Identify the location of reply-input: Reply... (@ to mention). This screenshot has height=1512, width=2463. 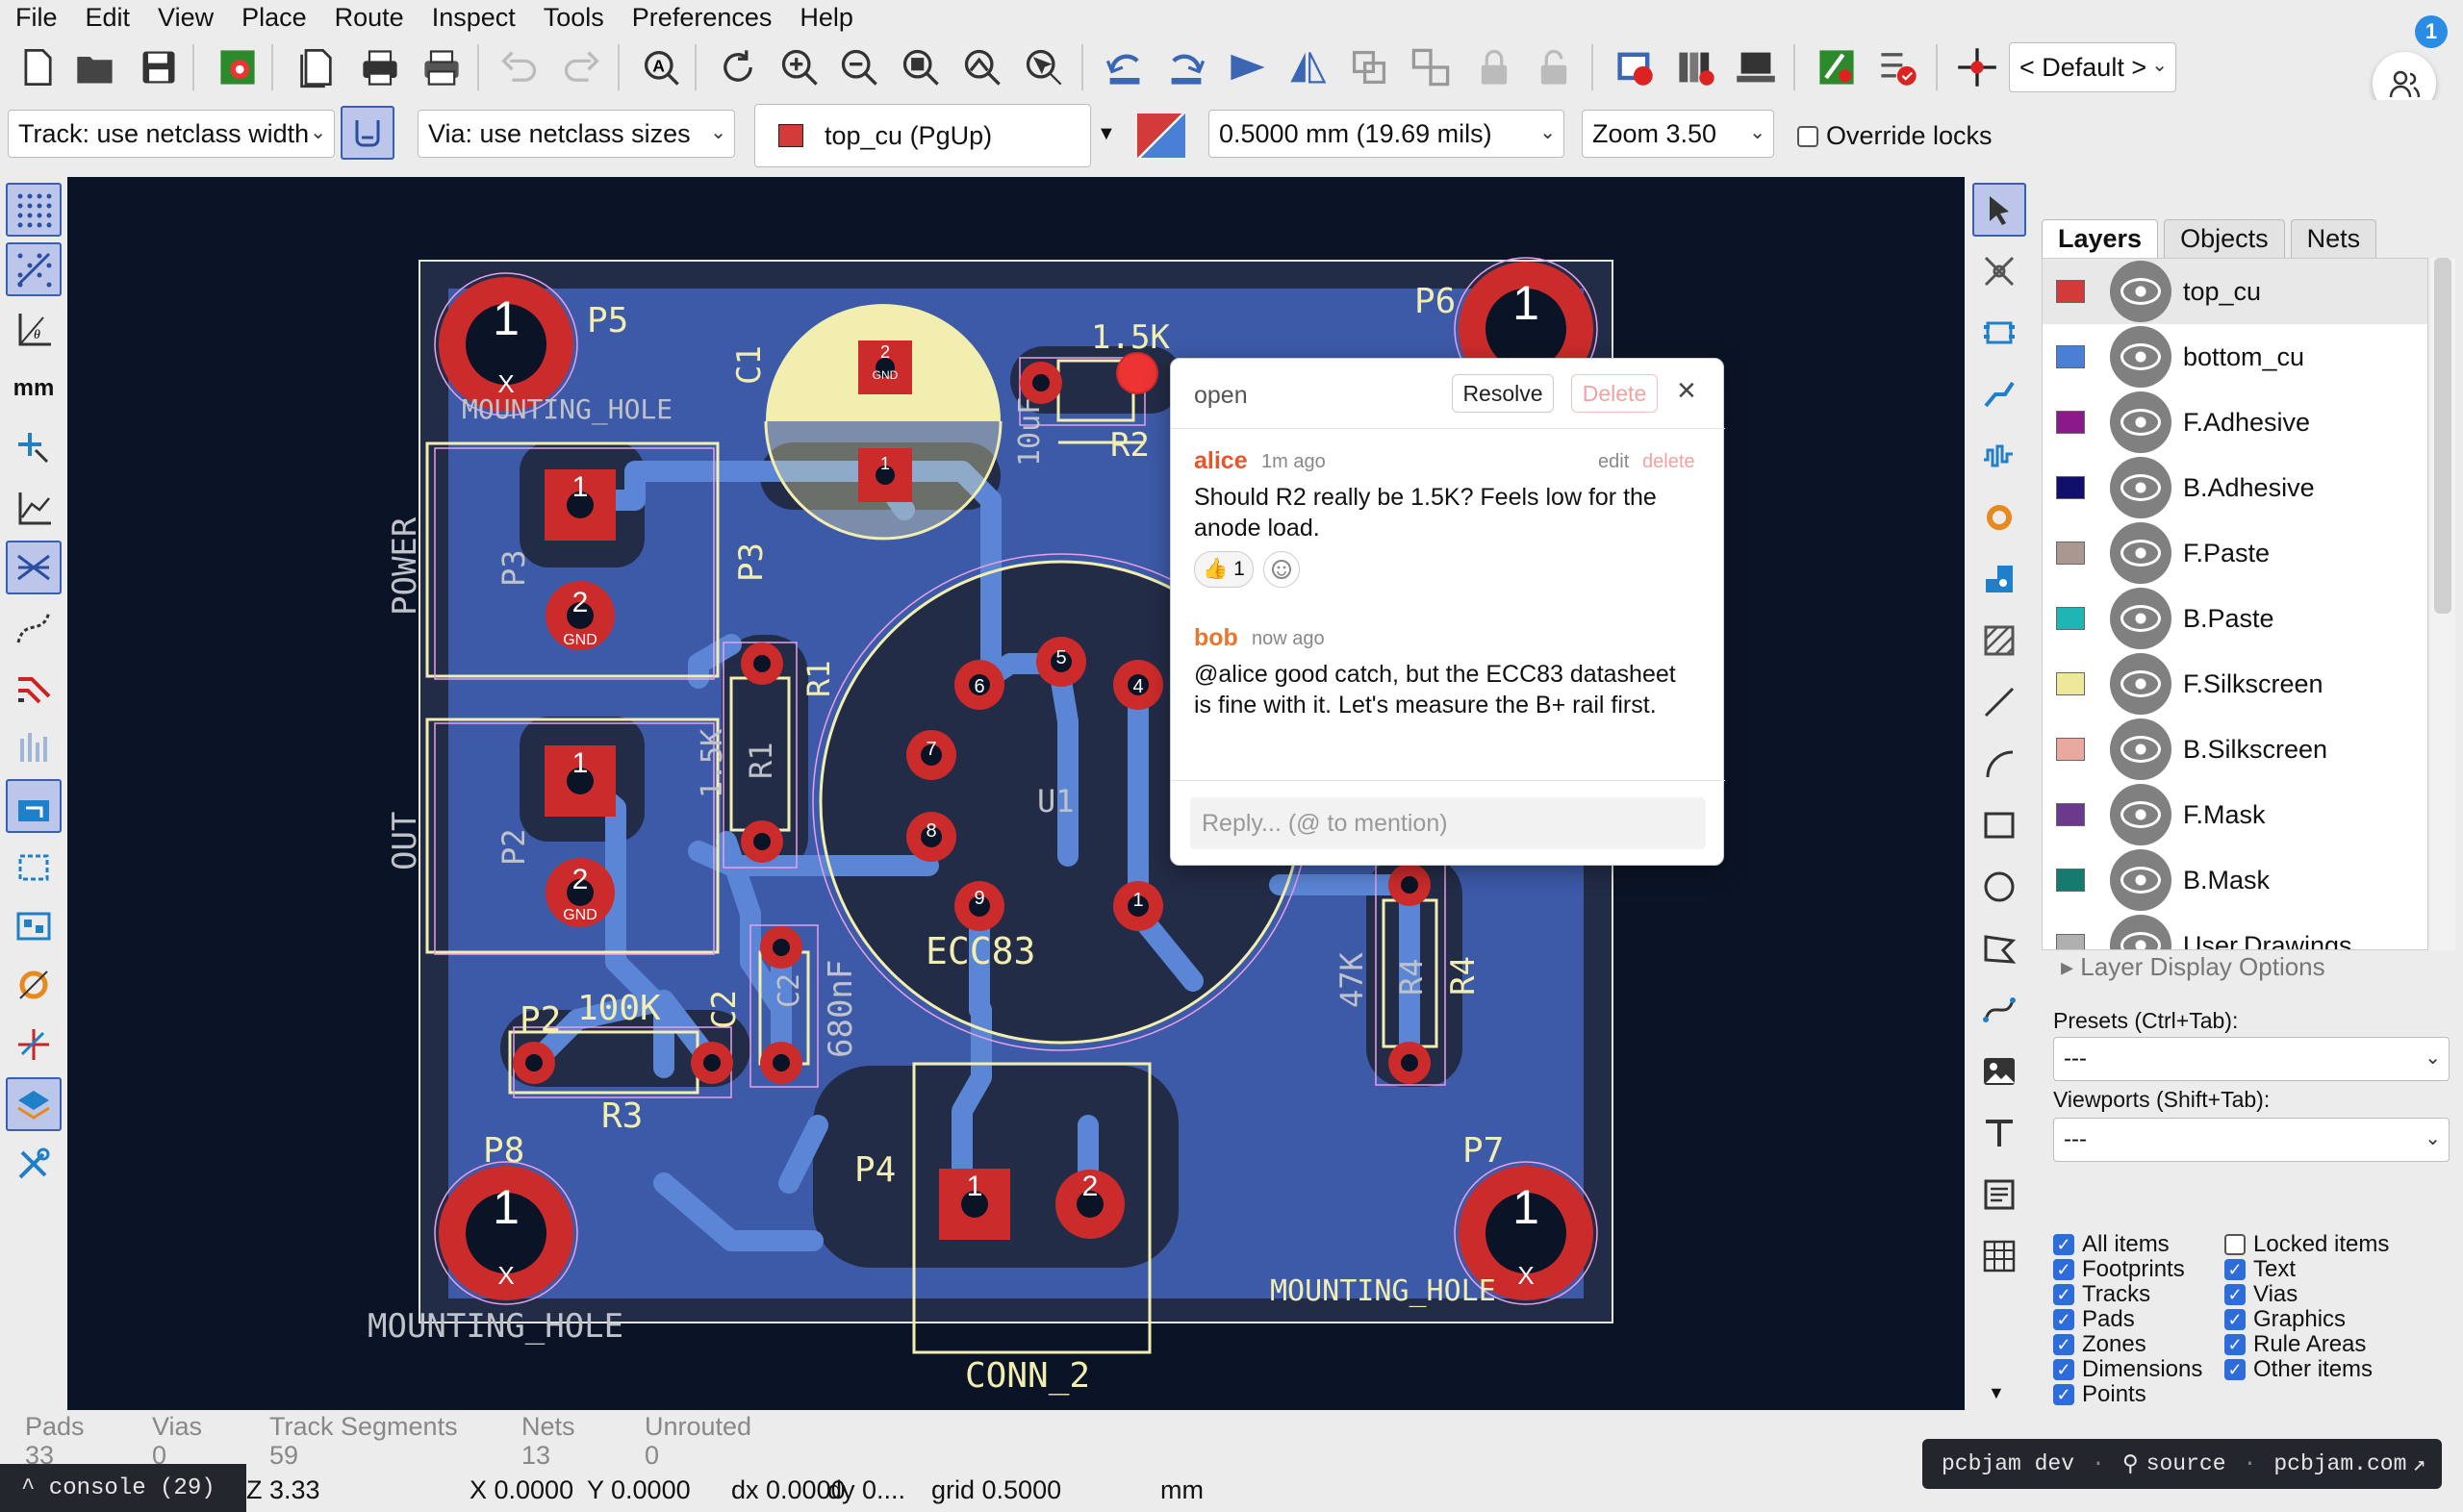
(1448, 823).